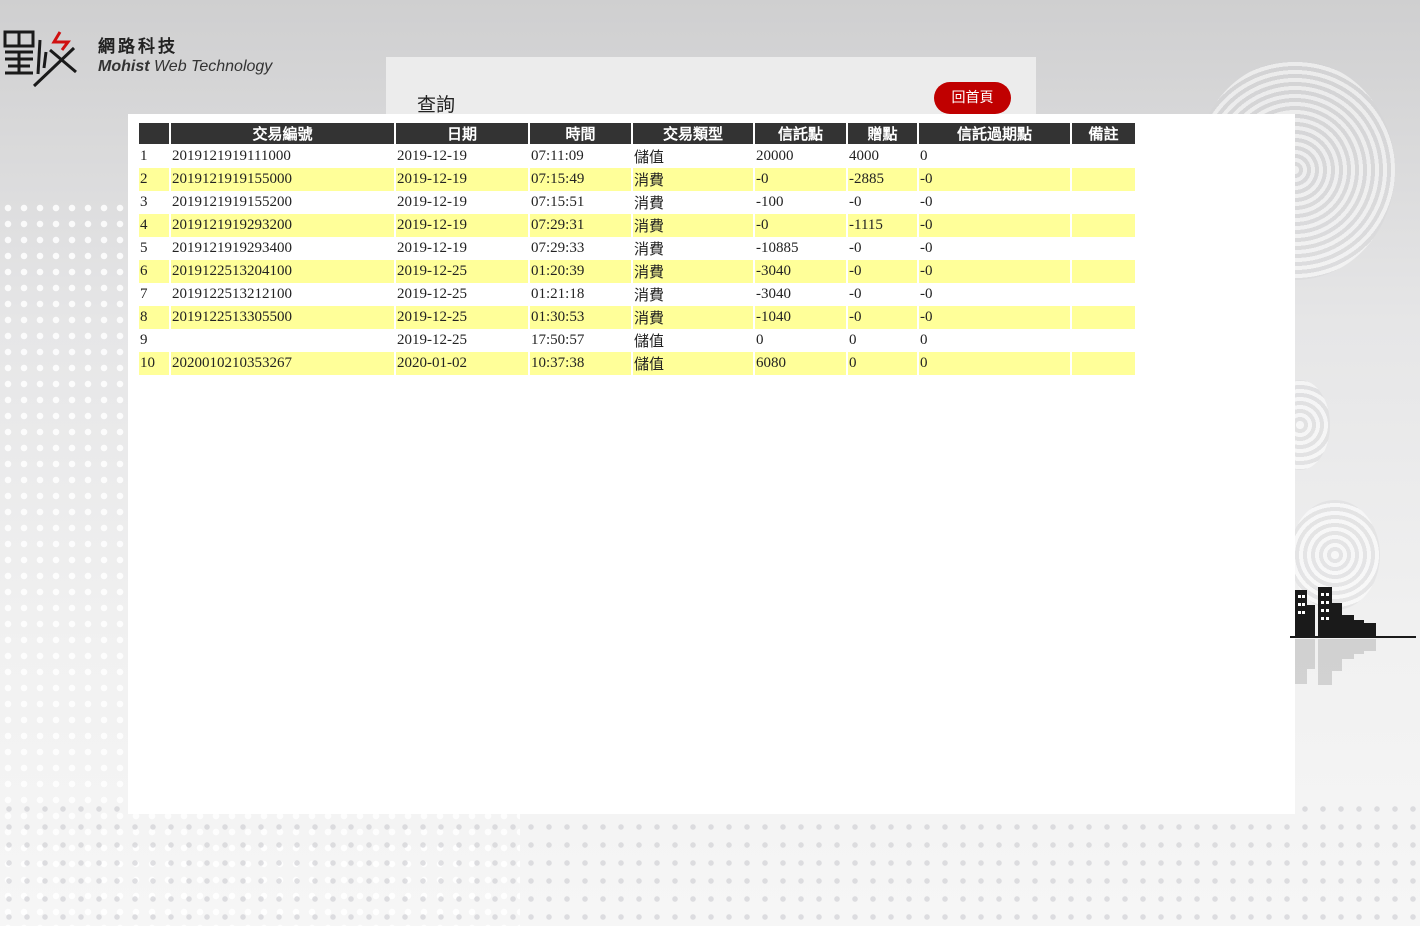  What do you see at coordinates (580, 363) in the screenshot?
I see `cell-time: 10:37:38` at bounding box center [580, 363].